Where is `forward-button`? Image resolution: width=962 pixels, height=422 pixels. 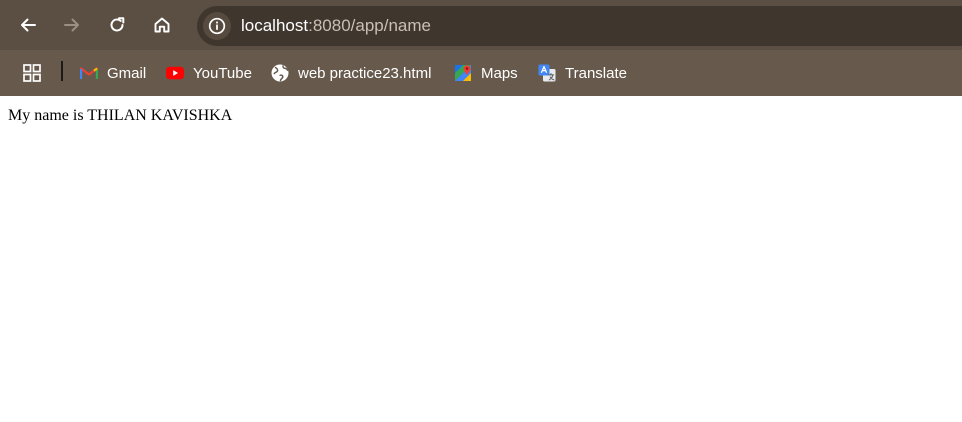 forward-button is located at coordinates (72, 25).